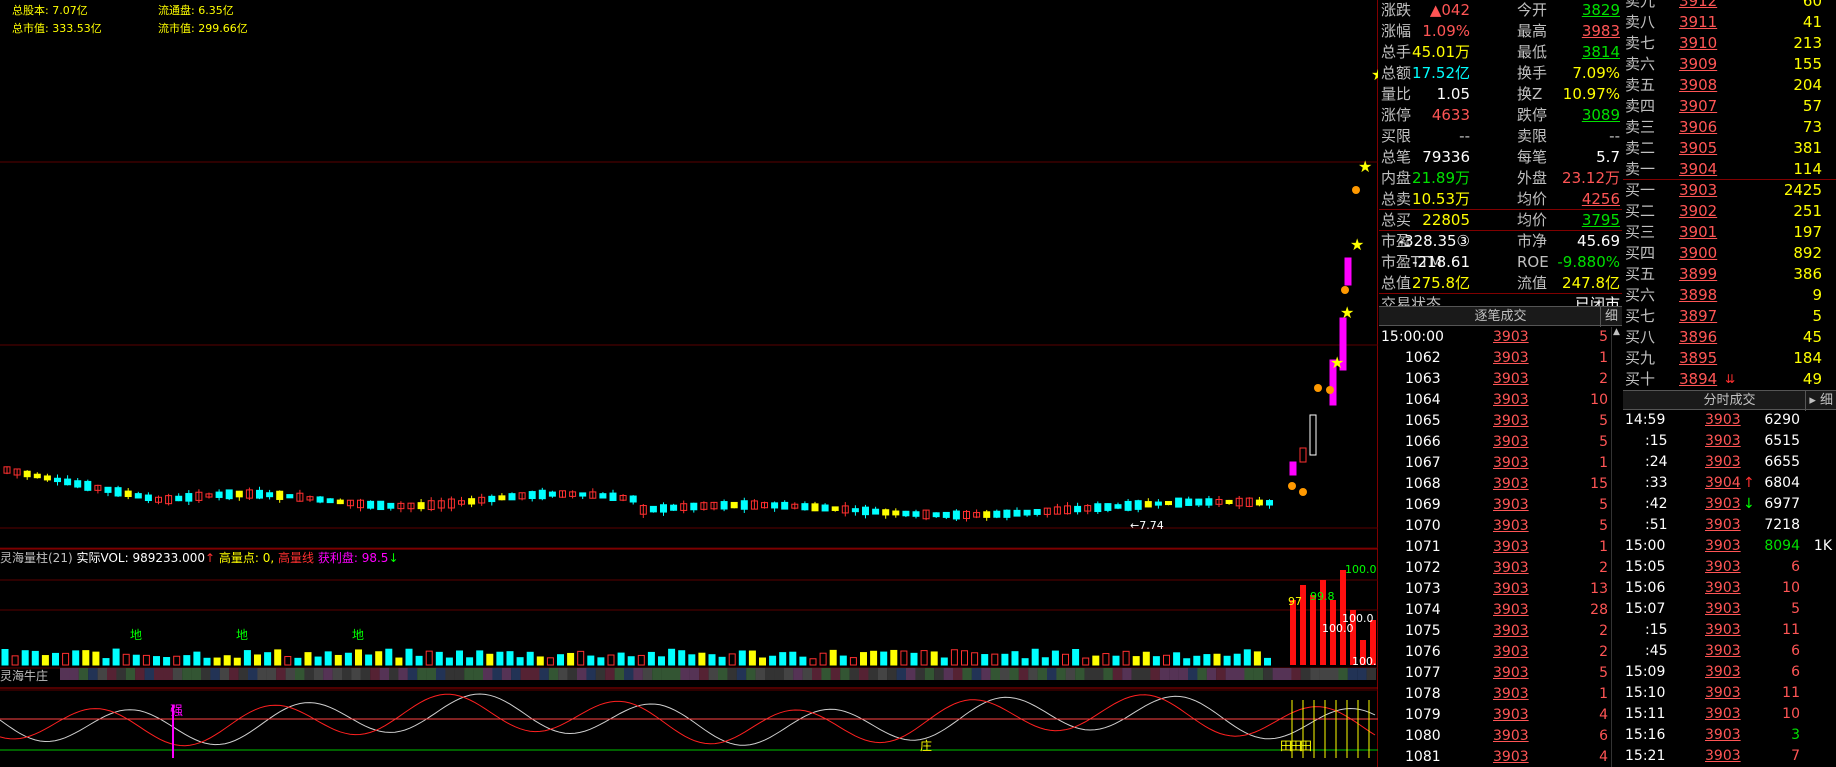 This screenshot has height=767, width=1836. Describe the element at coordinates (1729, 190) in the screenshot. I see `bid-level-row: 买一 3903 2425` at that location.